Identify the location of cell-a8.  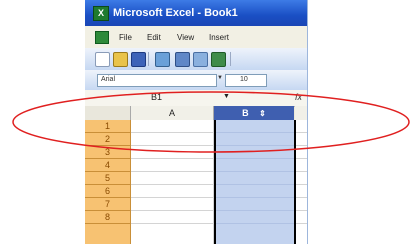
(172, 217).